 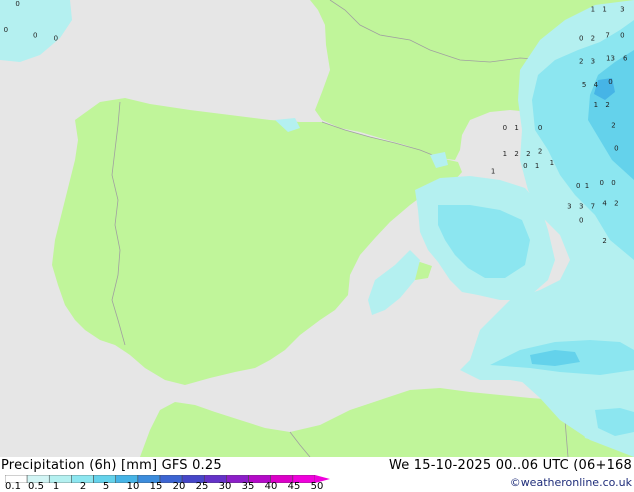 What do you see at coordinates (571, 482) in the screenshot?
I see `credit-link: ©weatheronline.co.uk` at bounding box center [571, 482].